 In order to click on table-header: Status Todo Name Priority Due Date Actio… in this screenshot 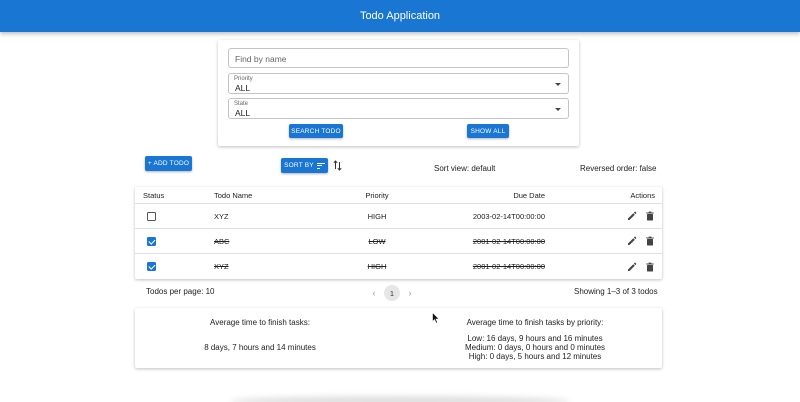, I will do `click(398, 195)`.